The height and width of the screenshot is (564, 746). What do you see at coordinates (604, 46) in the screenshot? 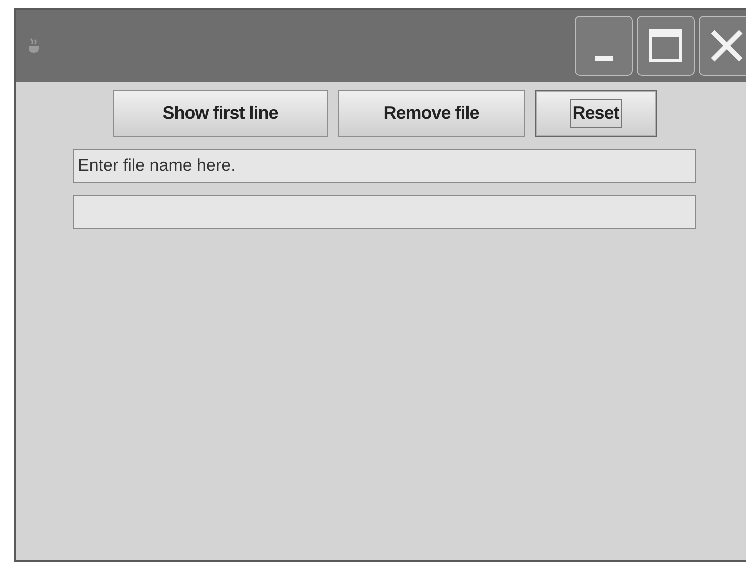
I see `minimize-button` at bounding box center [604, 46].